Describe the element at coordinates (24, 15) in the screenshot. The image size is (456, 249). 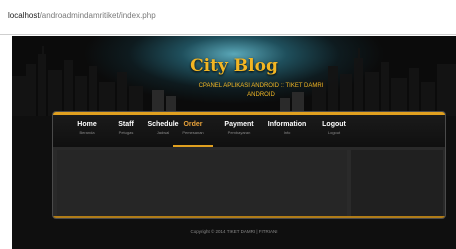
I see `url-host: localhost` at that location.